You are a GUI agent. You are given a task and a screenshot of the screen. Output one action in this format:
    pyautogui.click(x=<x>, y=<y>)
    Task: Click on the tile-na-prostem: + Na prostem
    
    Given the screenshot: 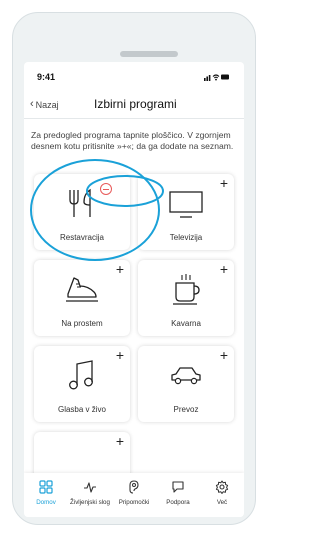 What is the action you would take?
    pyautogui.click(x=82, y=298)
    